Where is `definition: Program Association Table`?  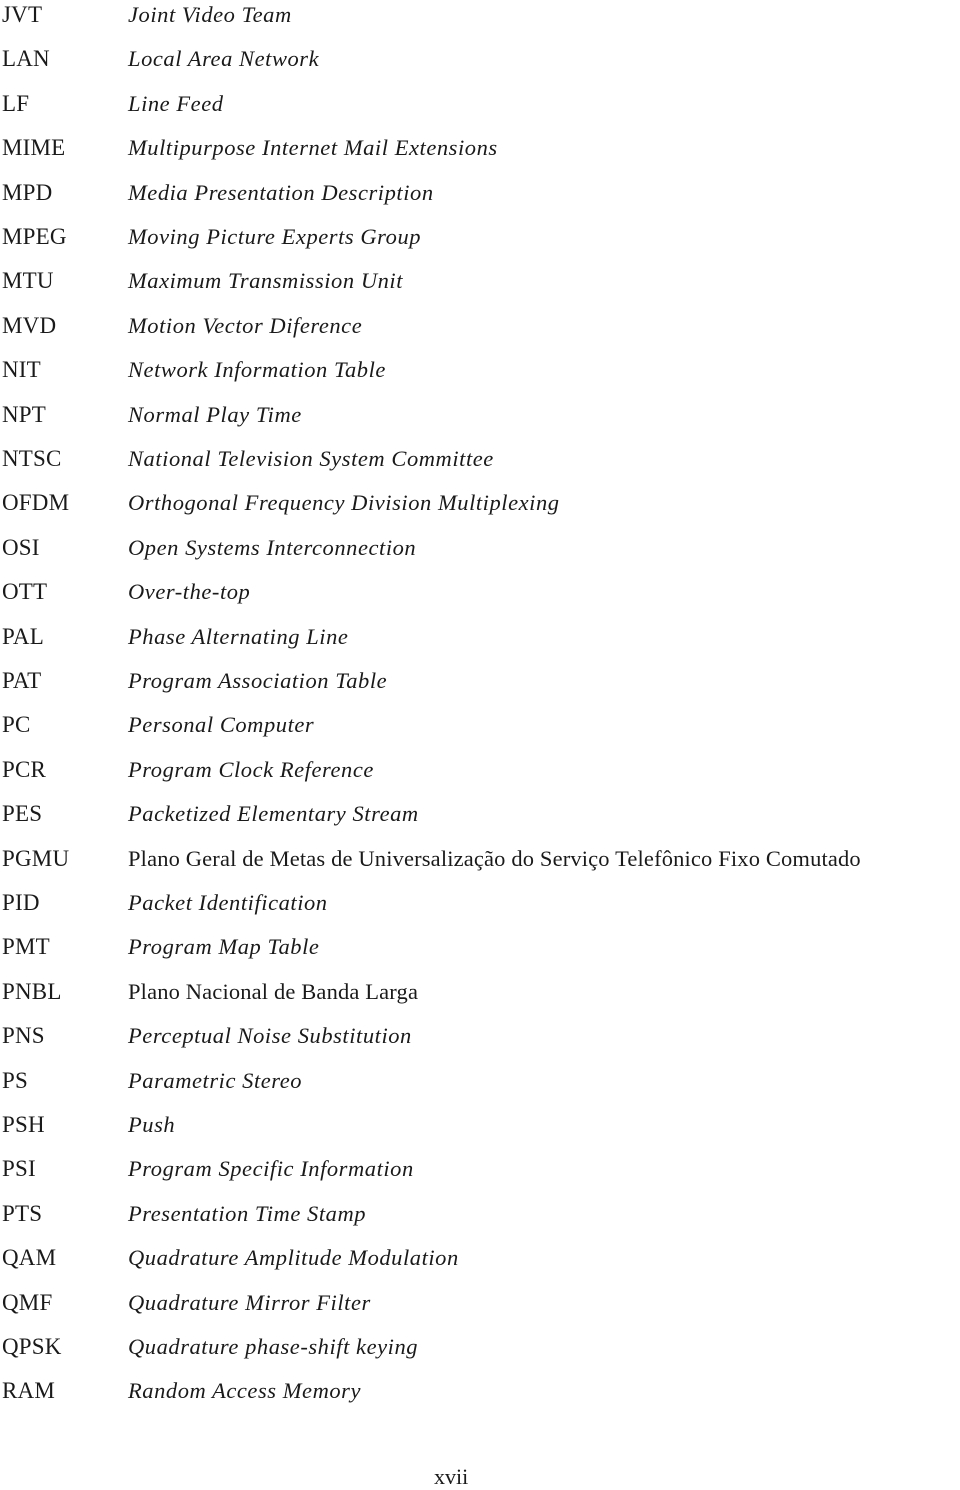
definition: Program Association Table is located at coordinates (258, 680).